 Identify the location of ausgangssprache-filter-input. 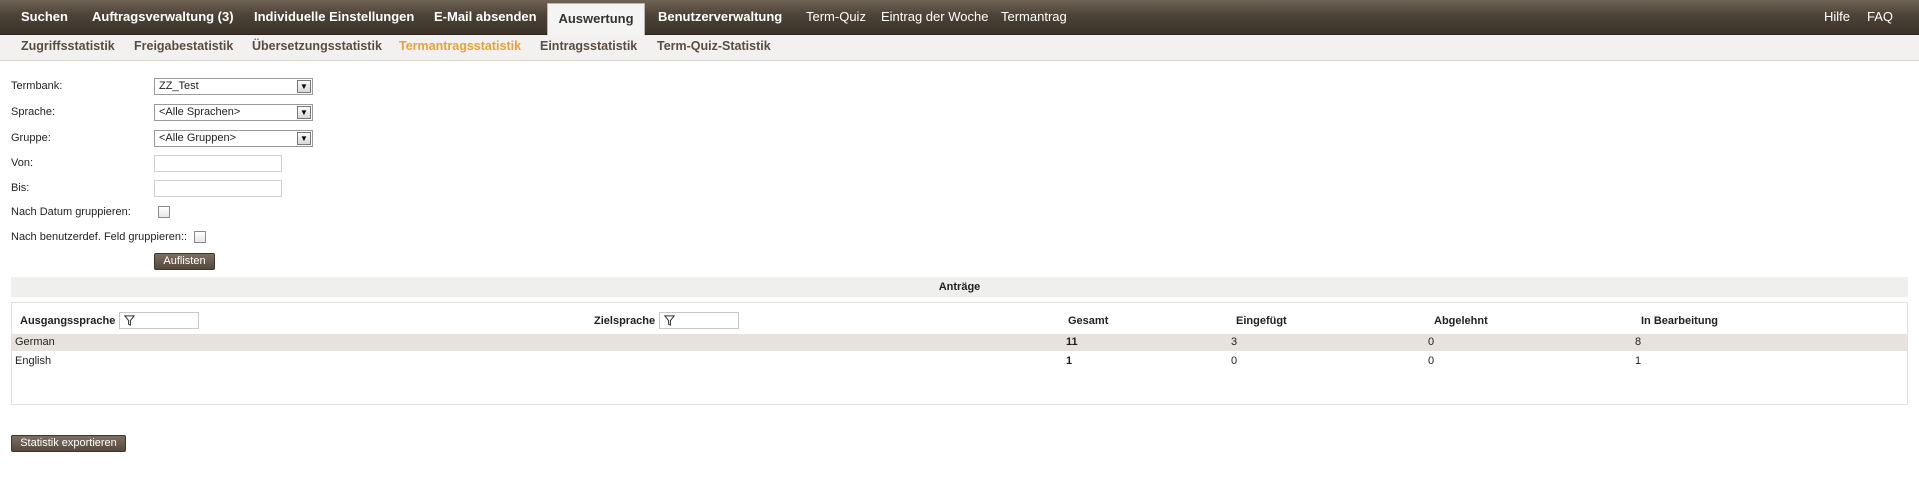
(159, 320).